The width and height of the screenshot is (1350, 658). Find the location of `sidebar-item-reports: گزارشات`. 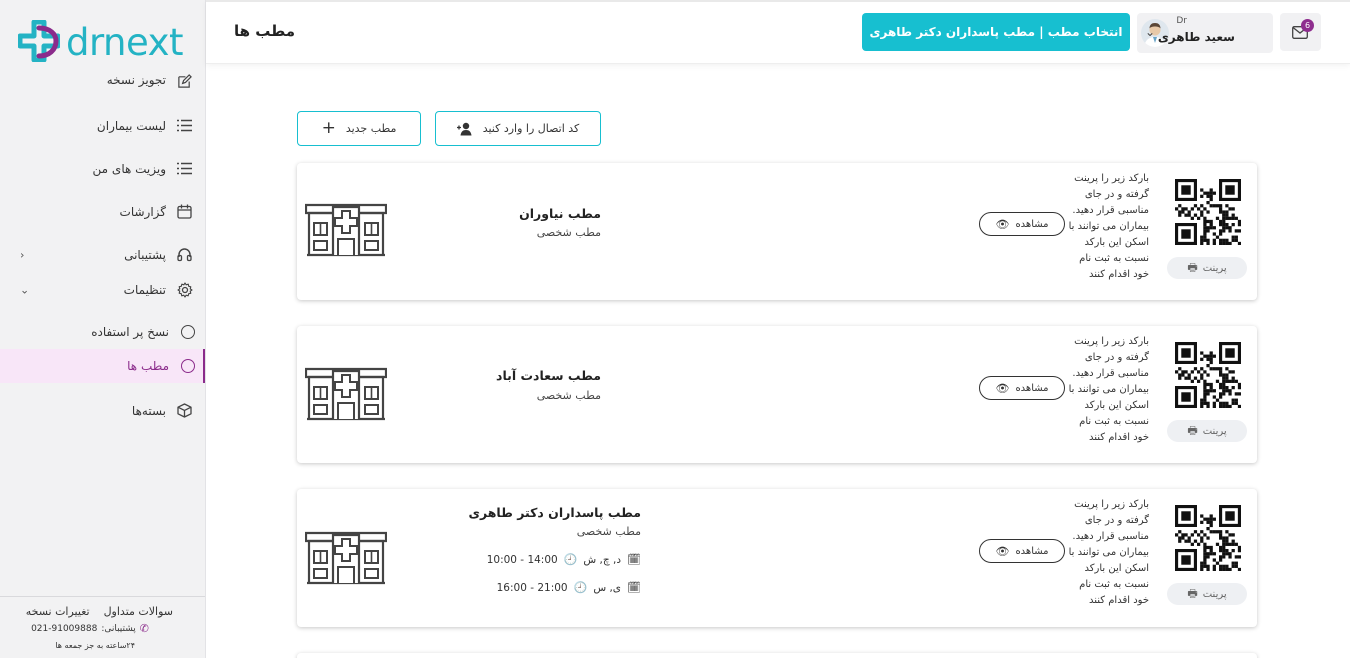

sidebar-item-reports: گزارشات is located at coordinates (102, 211).